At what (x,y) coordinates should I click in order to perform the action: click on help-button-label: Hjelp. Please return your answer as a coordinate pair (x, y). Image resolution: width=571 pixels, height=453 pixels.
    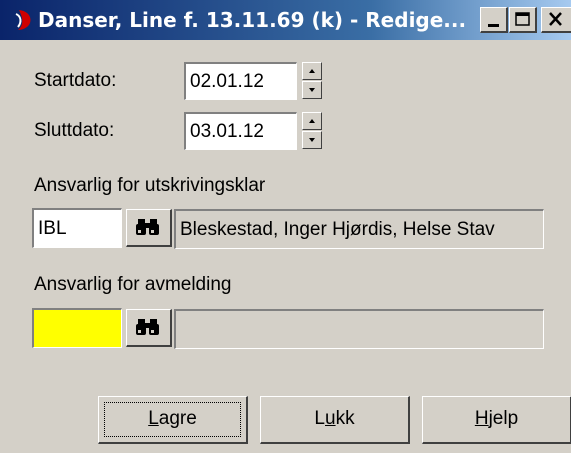
    Looking at the image, I should click on (496, 418).